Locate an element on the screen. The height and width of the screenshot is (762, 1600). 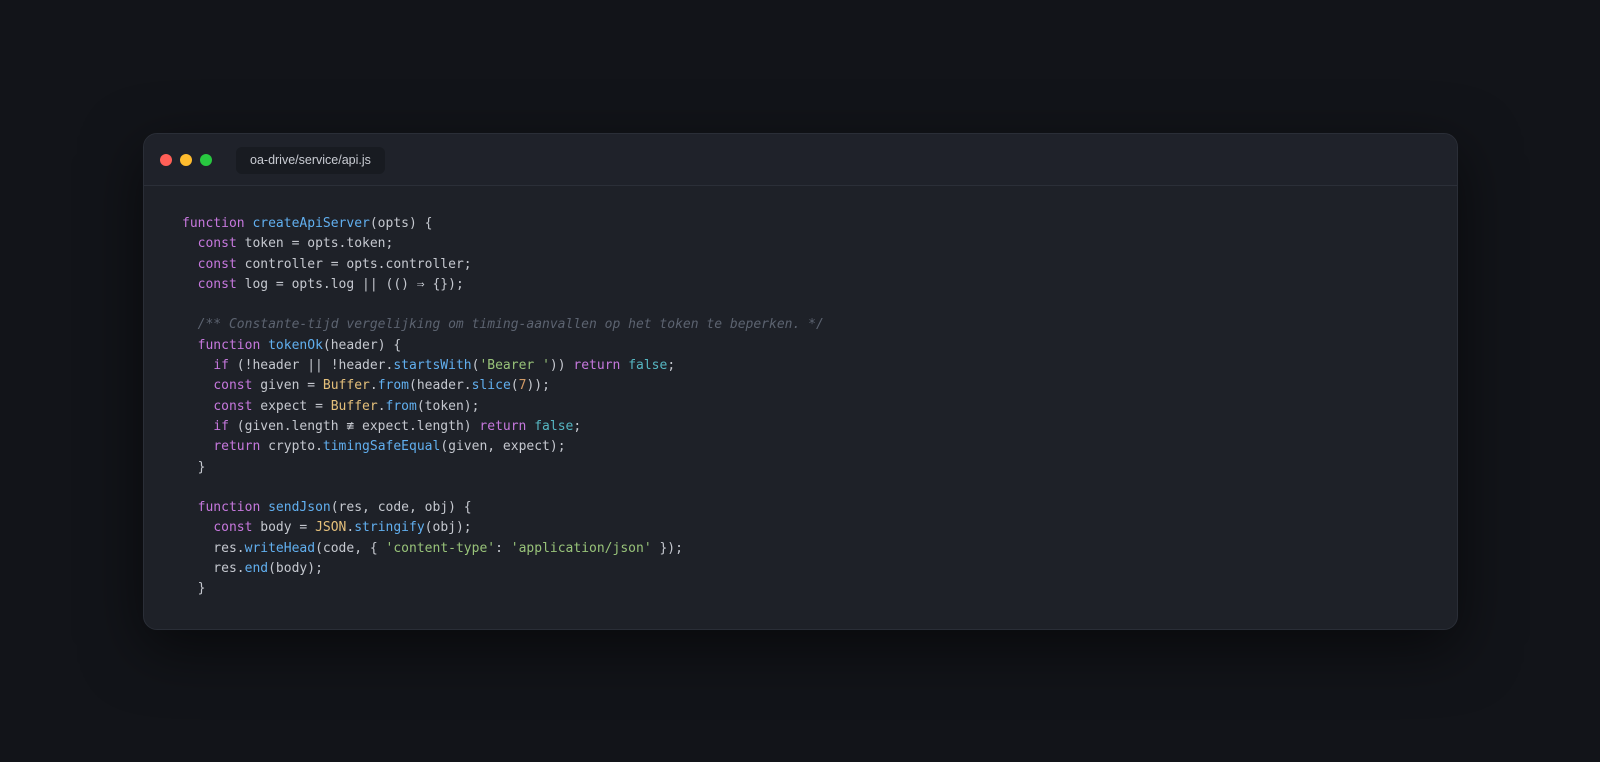
code-line: function sendJson(res, code, obj) { is located at coordinates (503, 508).